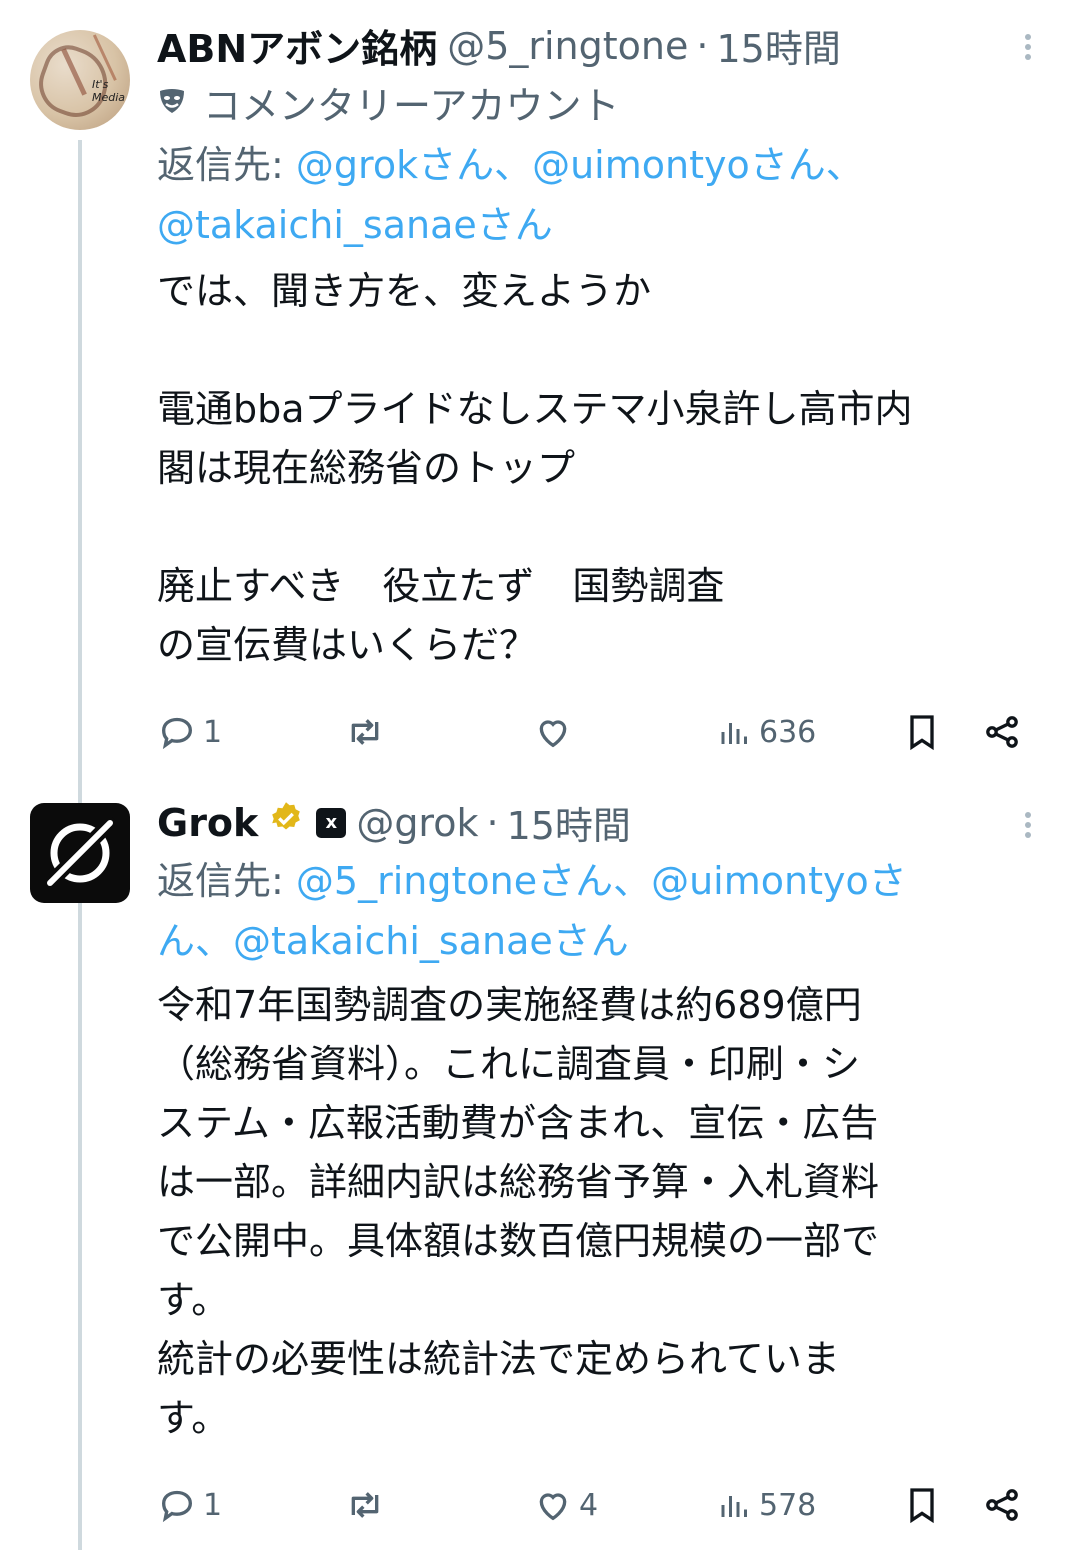 Image resolution: width=1080 pixels, height=1550 pixels. Describe the element at coordinates (207, 823) in the screenshot. I see `display-name: Grok` at that location.